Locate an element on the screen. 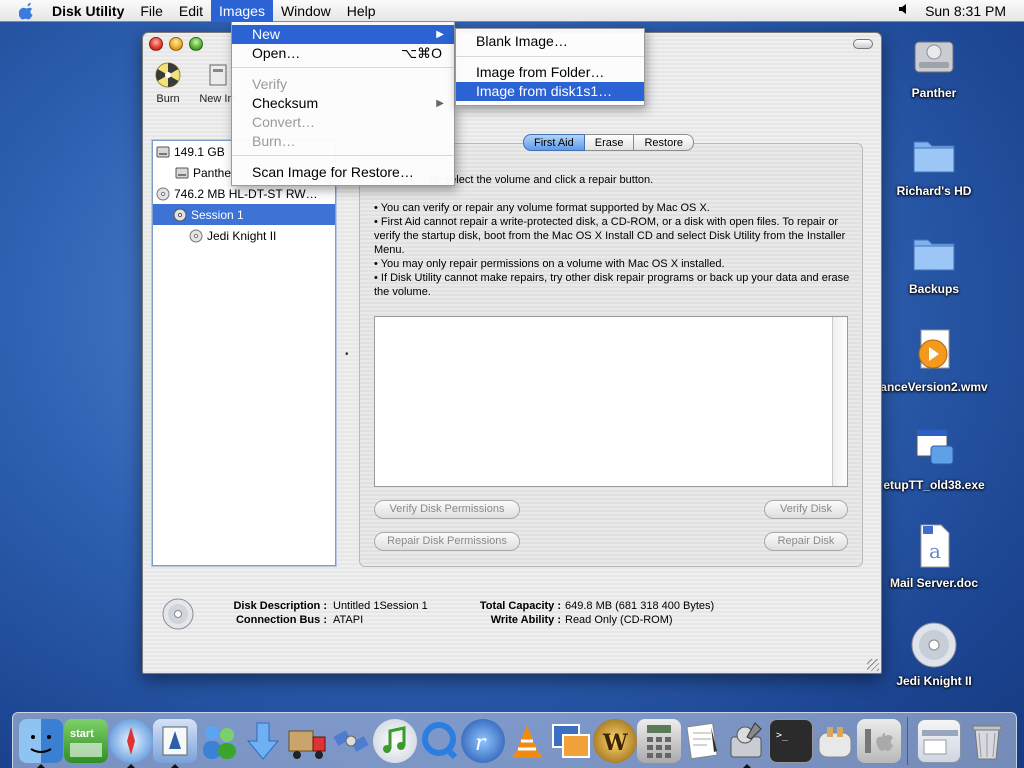 Image resolution: width=1024 pixels, height=768 pixels. safari-icon is located at coordinates (131, 741).